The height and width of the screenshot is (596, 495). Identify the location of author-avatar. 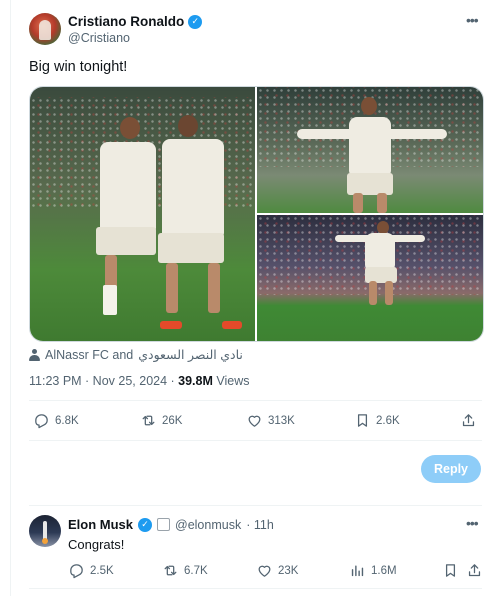
(45, 29).